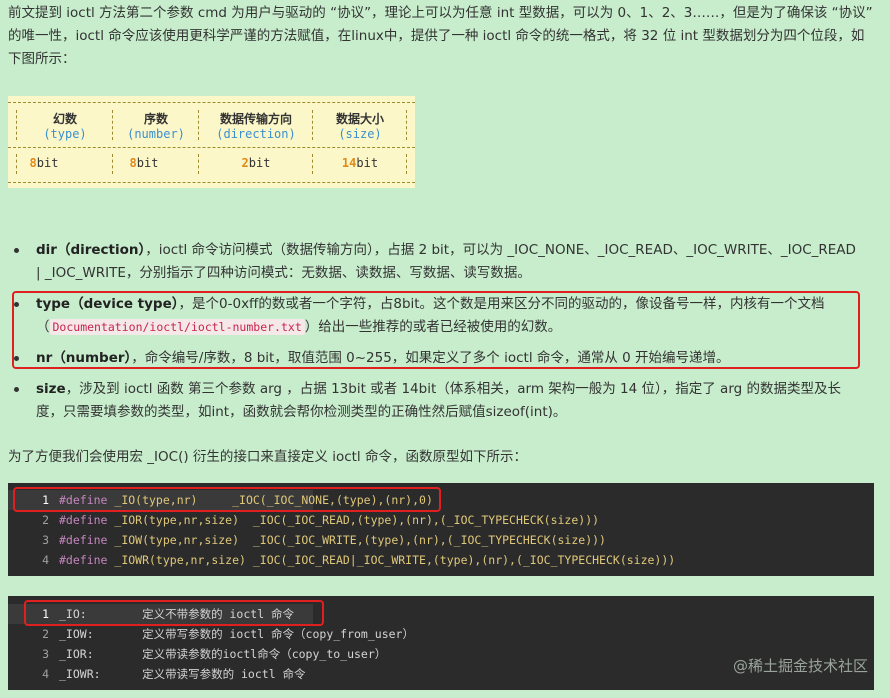  What do you see at coordinates (65, 126) in the screenshot?
I see `table-header-type: 幻数 (type)` at bounding box center [65, 126].